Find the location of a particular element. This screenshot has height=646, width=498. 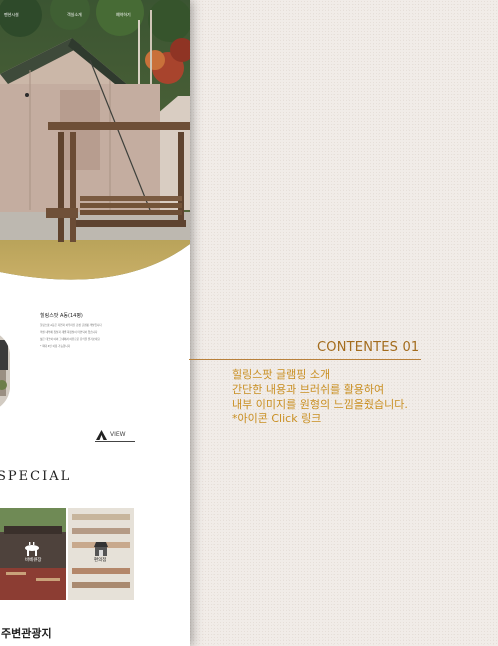

annotation-line: 힐링스팟 글램핑 소개 is located at coordinates (281, 374).